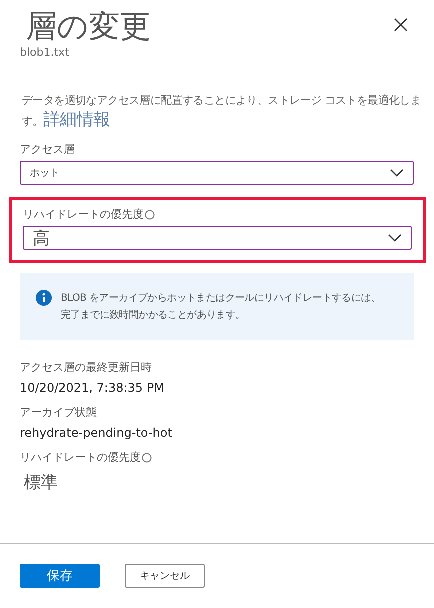  I want to click on field-label: アクセス層, so click(47, 150).